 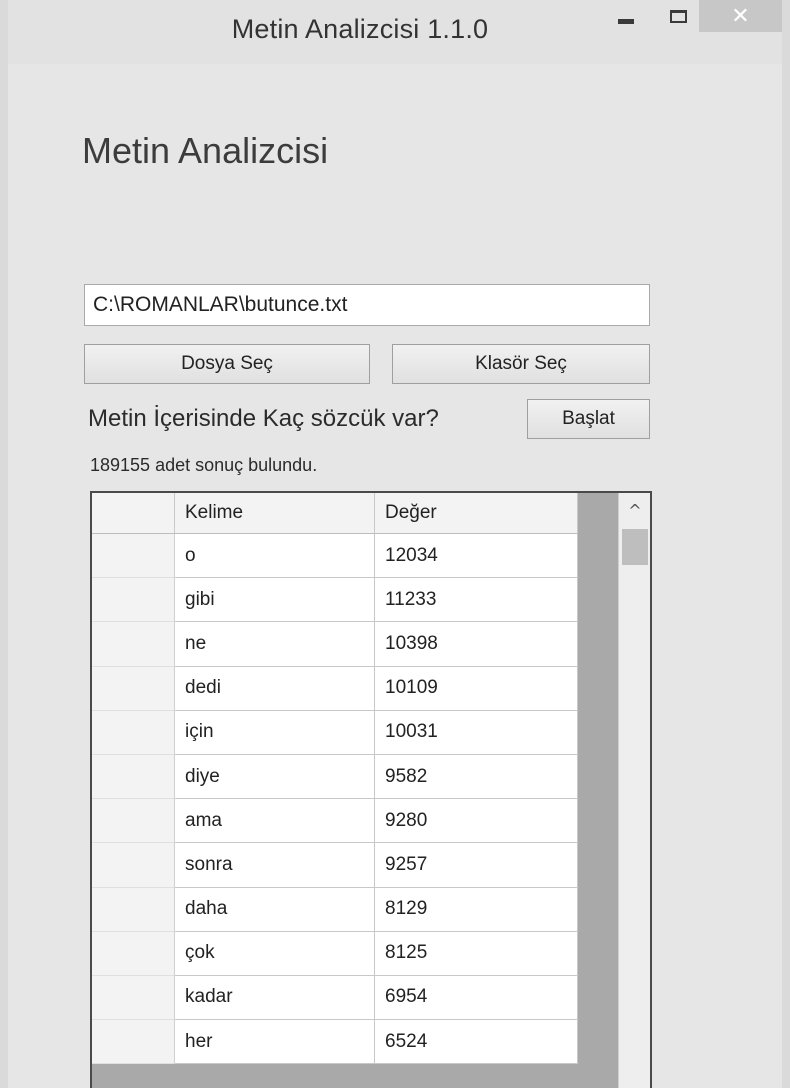 I want to click on table-row: çok 8125, so click(x=335, y=953).